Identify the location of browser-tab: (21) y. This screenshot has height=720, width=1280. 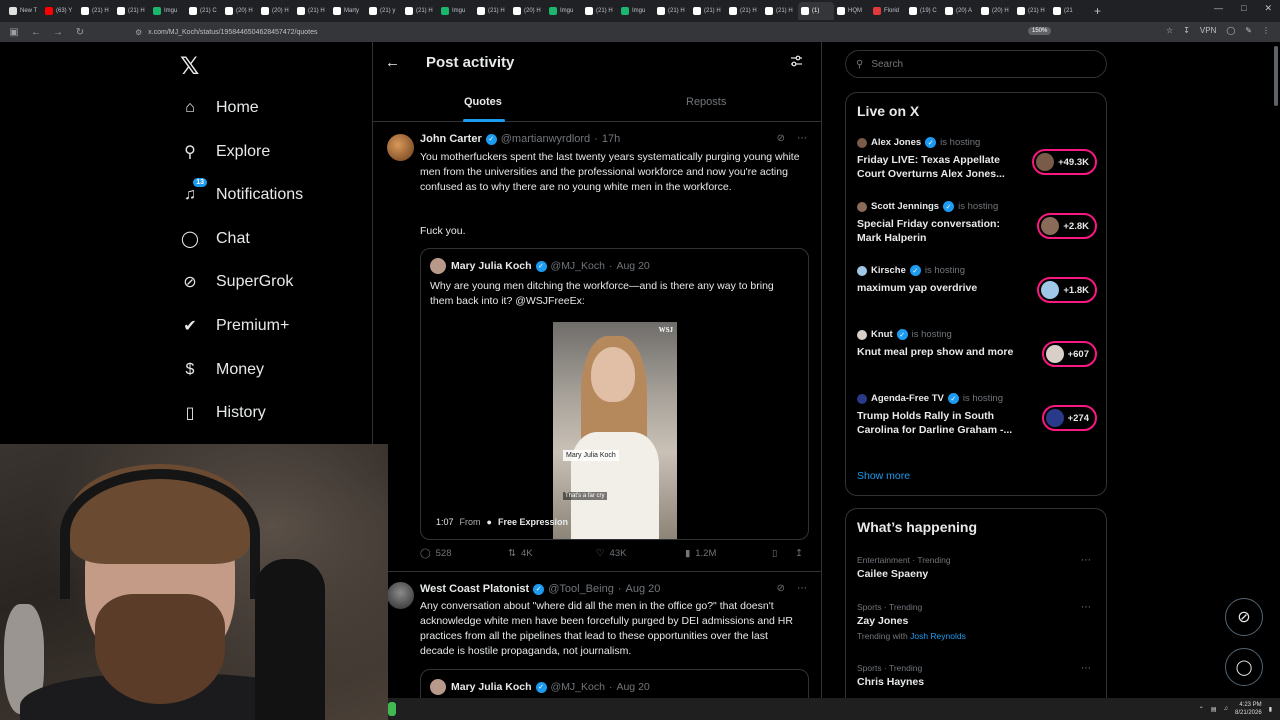
(384, 11).